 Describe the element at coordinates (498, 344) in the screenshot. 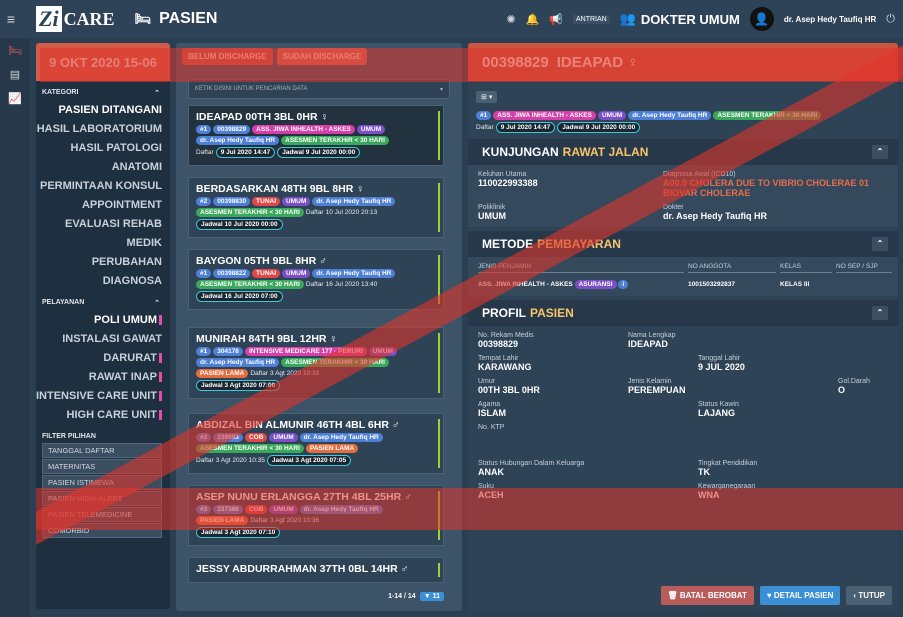

I see `rm-value: 00398829` at that location.